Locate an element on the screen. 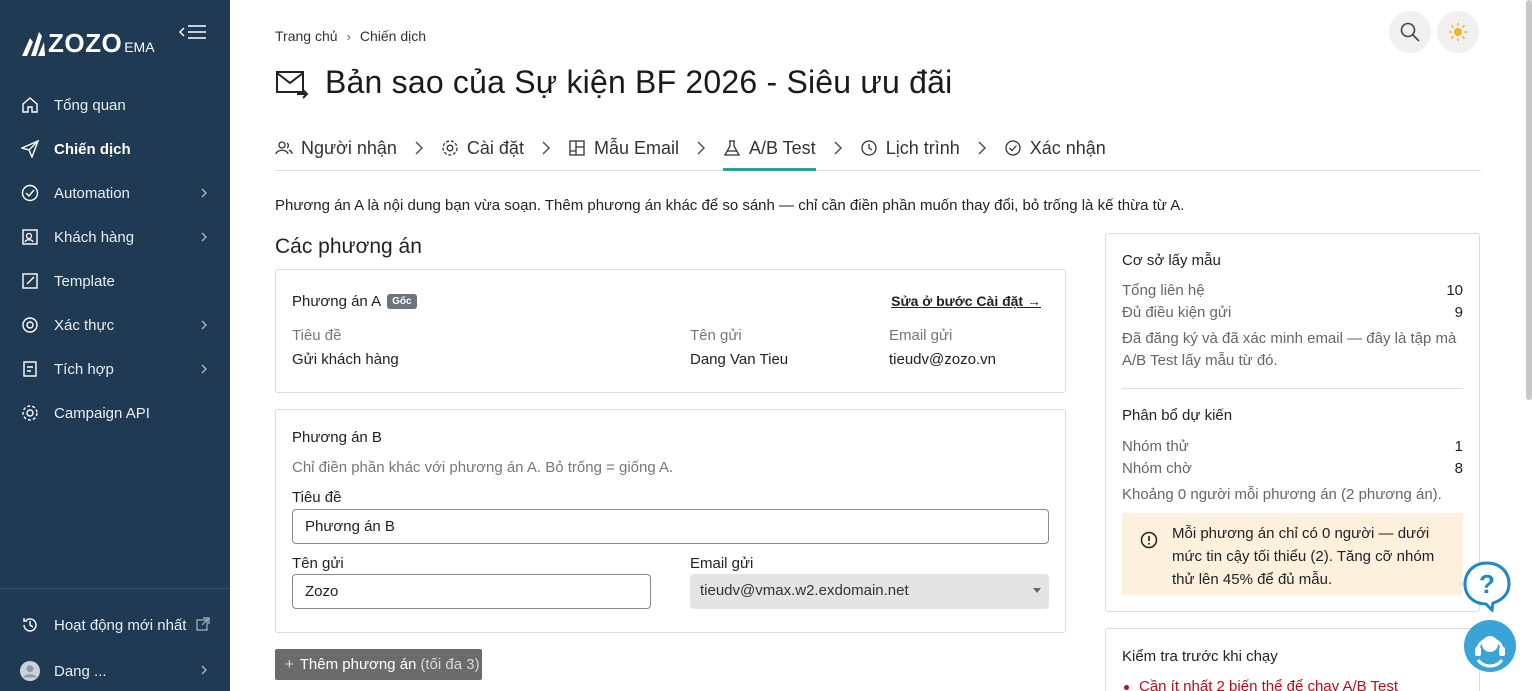 This screenshot has width=1532, height=691. step-schedule: Lịch trình is located at coordinates (910, 148).